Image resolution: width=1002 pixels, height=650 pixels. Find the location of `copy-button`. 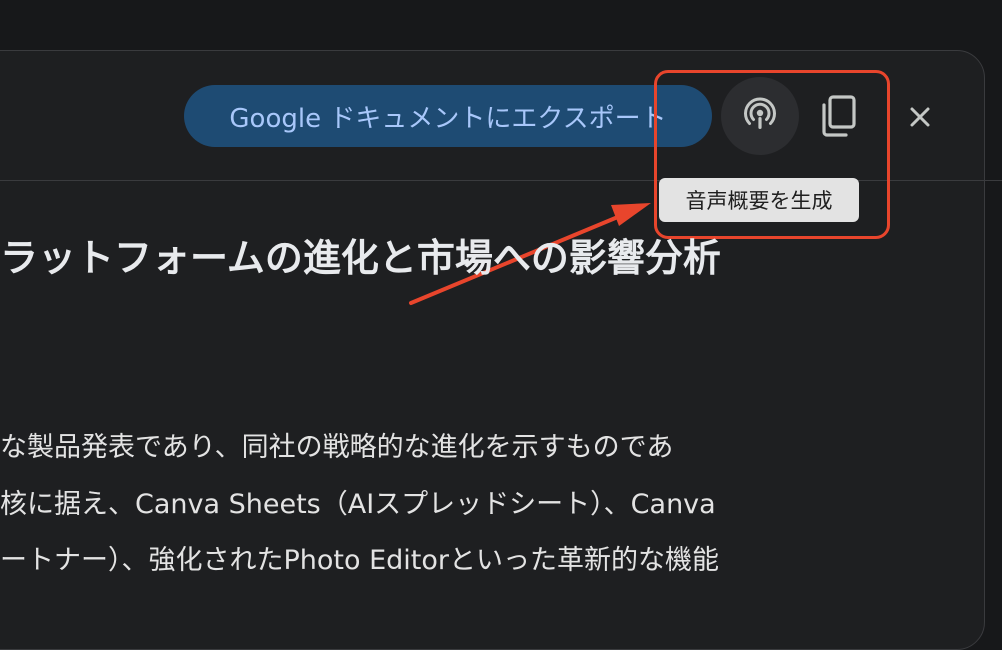

copy-button is located at coordinates (839, 116).